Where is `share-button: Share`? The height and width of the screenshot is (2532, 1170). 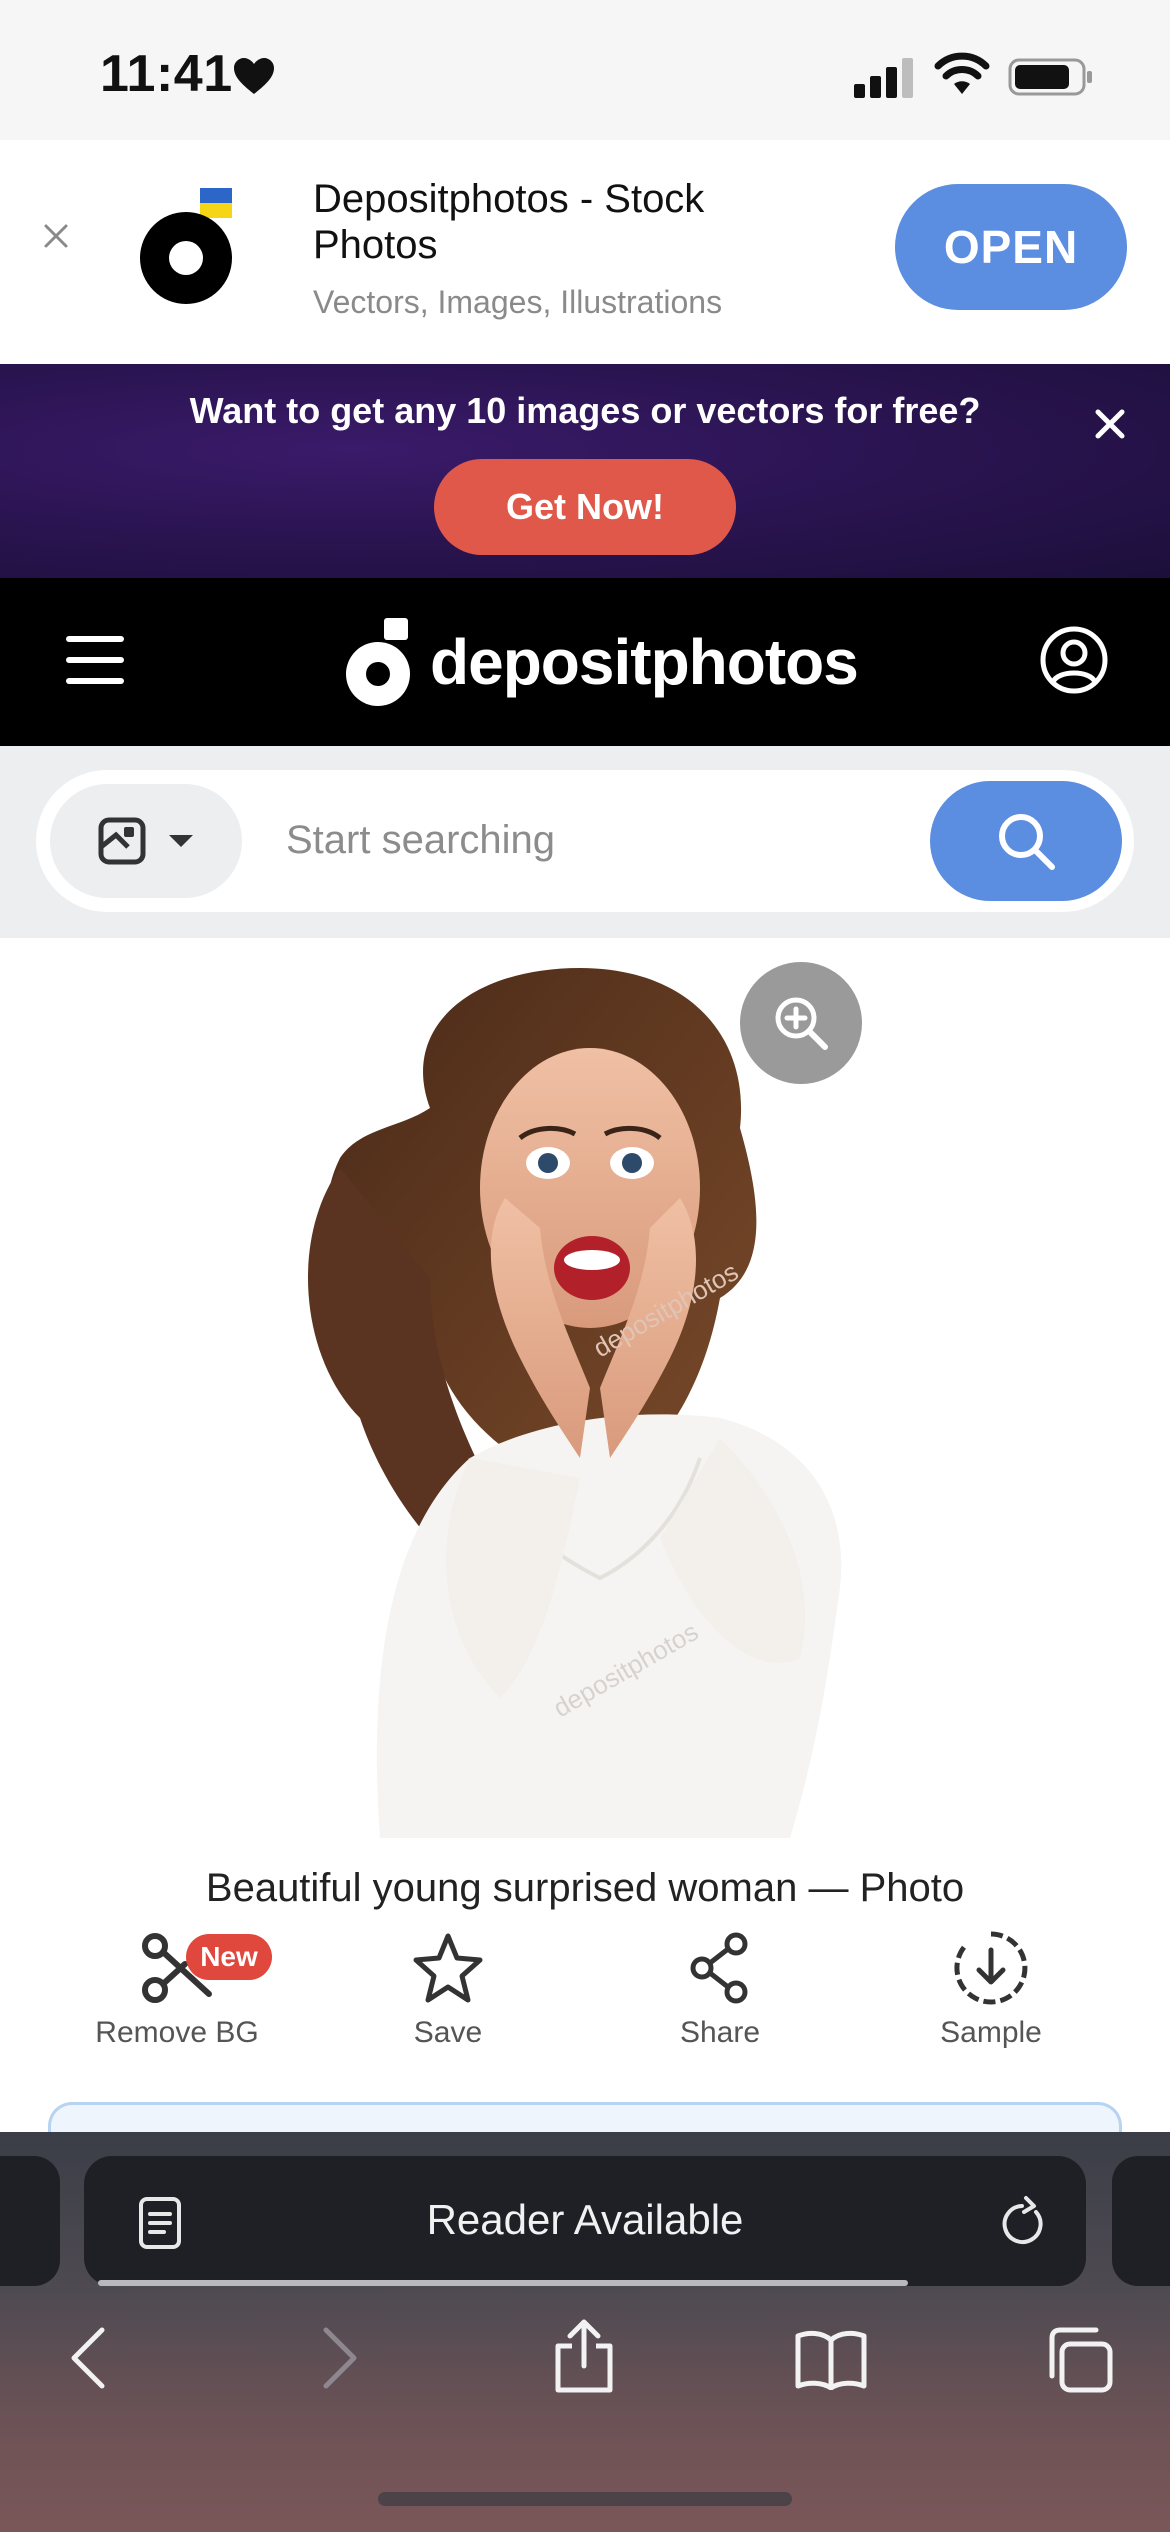
share-button: Share is located at coordinates (720, 1990).